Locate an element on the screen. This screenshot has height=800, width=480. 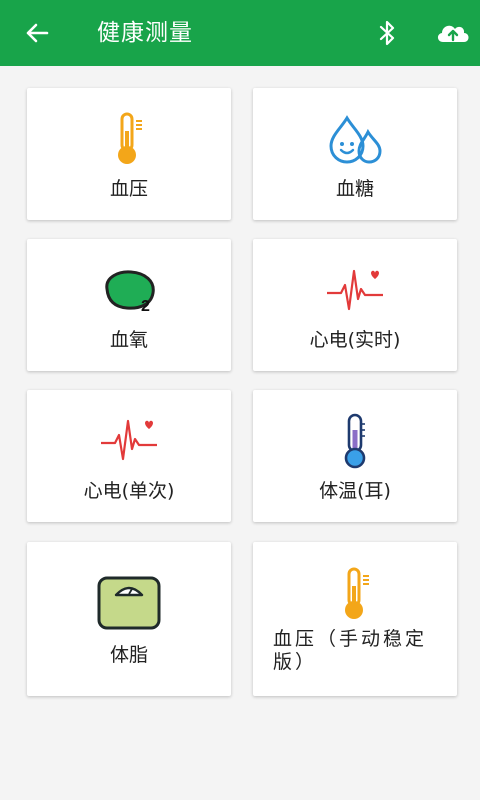
card-label: 血压 is located at coordinates (128, 189).